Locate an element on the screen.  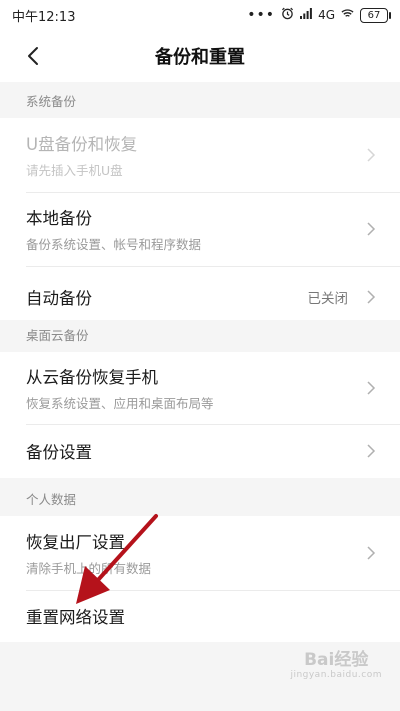
row-subtitle: 清除手机上的所有数据 is located at coordinates (89, 568).